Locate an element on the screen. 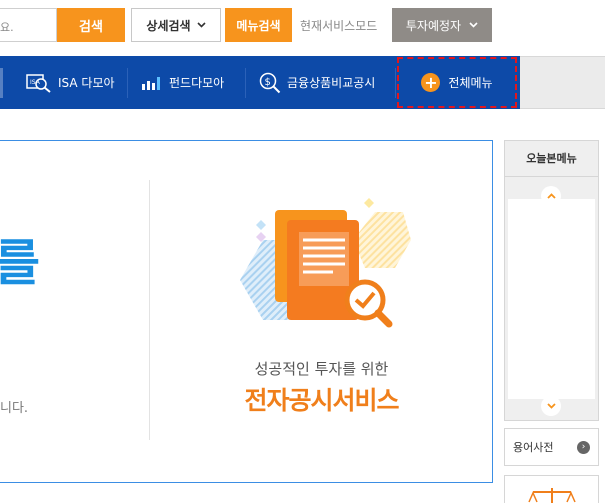  nav-label: 펀드다모아 is located at coordinates (197, 83).